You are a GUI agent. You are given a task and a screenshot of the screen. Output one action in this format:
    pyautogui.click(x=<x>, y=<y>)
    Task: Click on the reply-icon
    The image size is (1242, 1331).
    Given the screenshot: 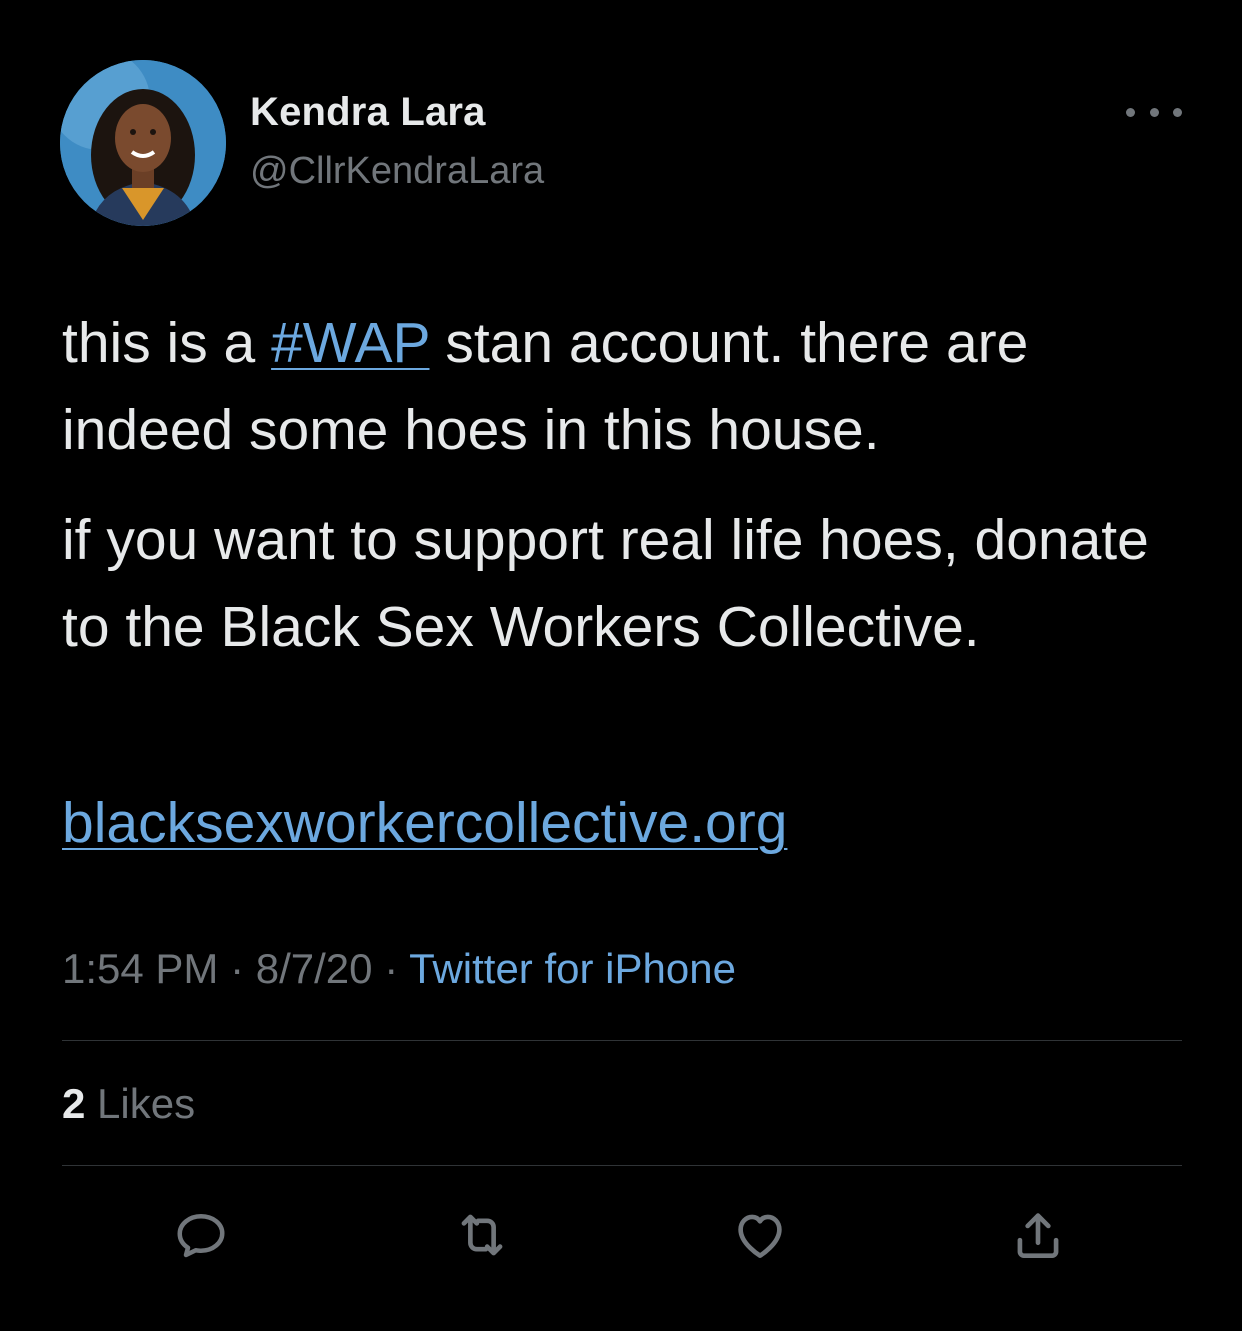 What is the action you would take?
    pyautogui.click(x=201, y=1236)
    